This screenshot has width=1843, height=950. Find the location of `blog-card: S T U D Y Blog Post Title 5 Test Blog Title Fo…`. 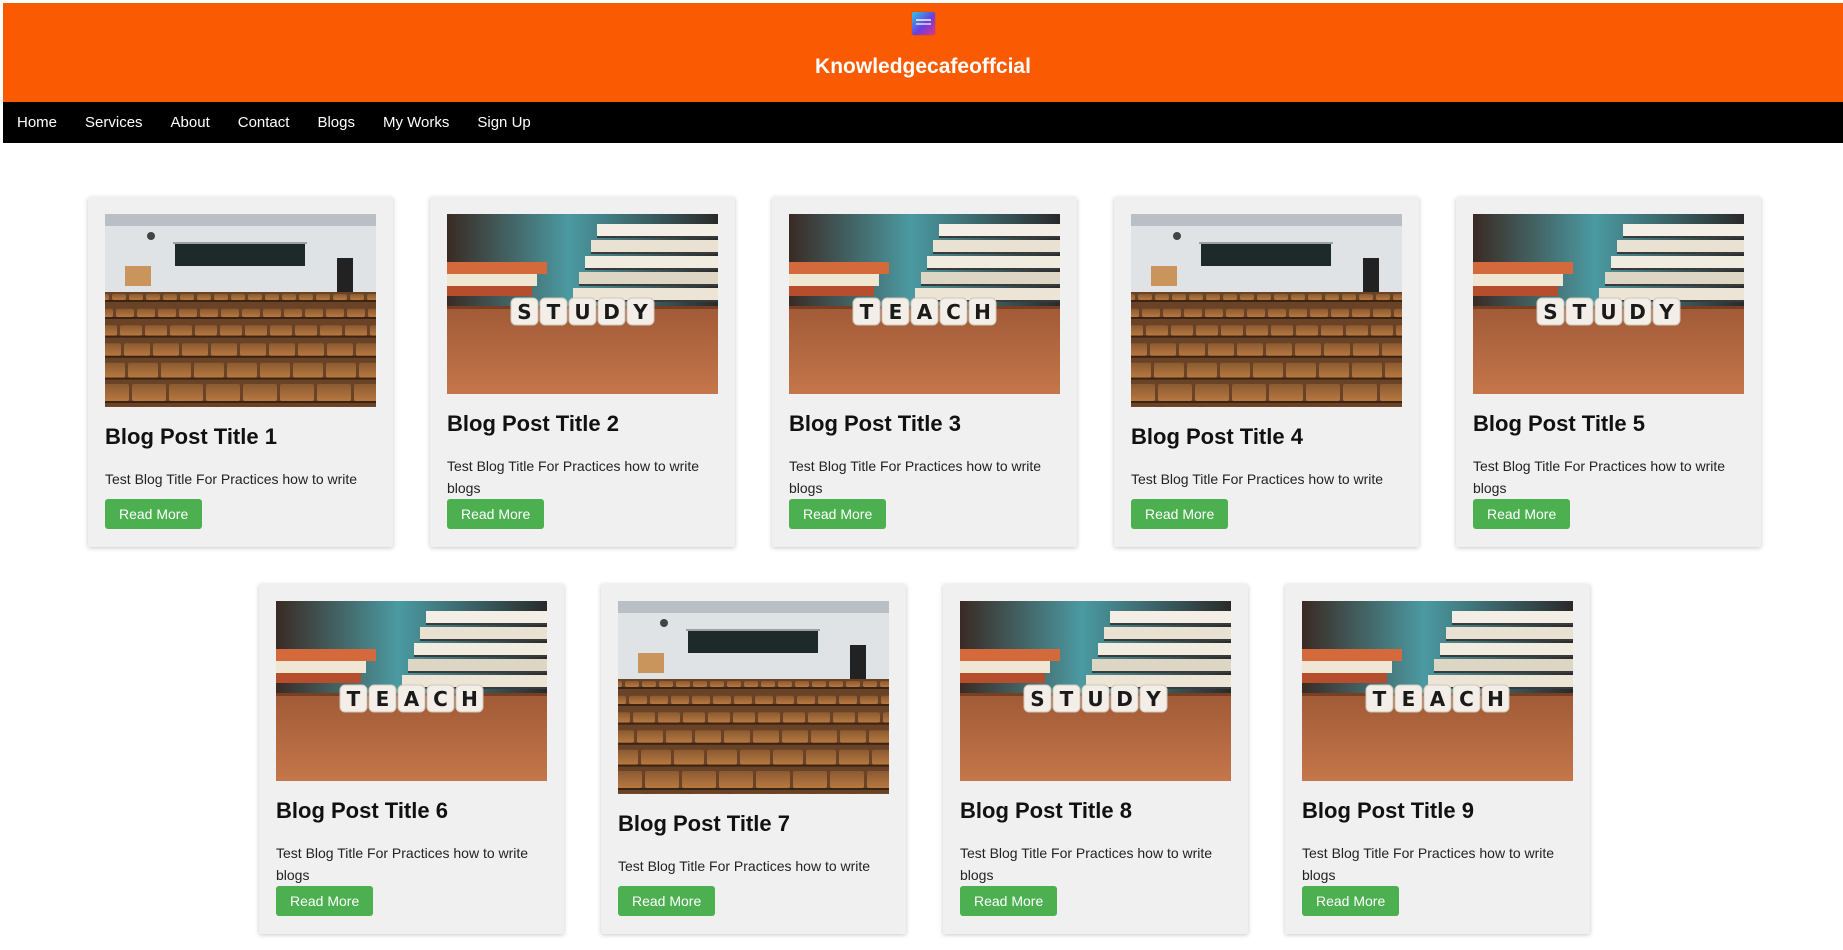

blog-card: S T U D Y Blog Post Title 5 Test Blog Title Fo… is located at coordinates (1608, 372).